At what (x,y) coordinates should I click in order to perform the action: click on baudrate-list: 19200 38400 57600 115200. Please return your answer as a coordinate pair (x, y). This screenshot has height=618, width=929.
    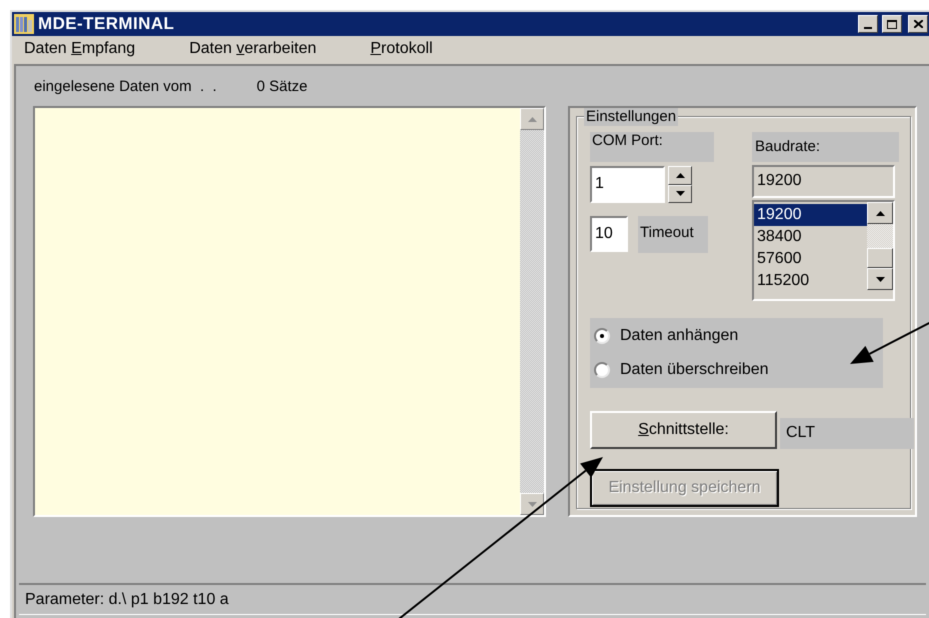
    Looking at the image, I should click on (823, 250).